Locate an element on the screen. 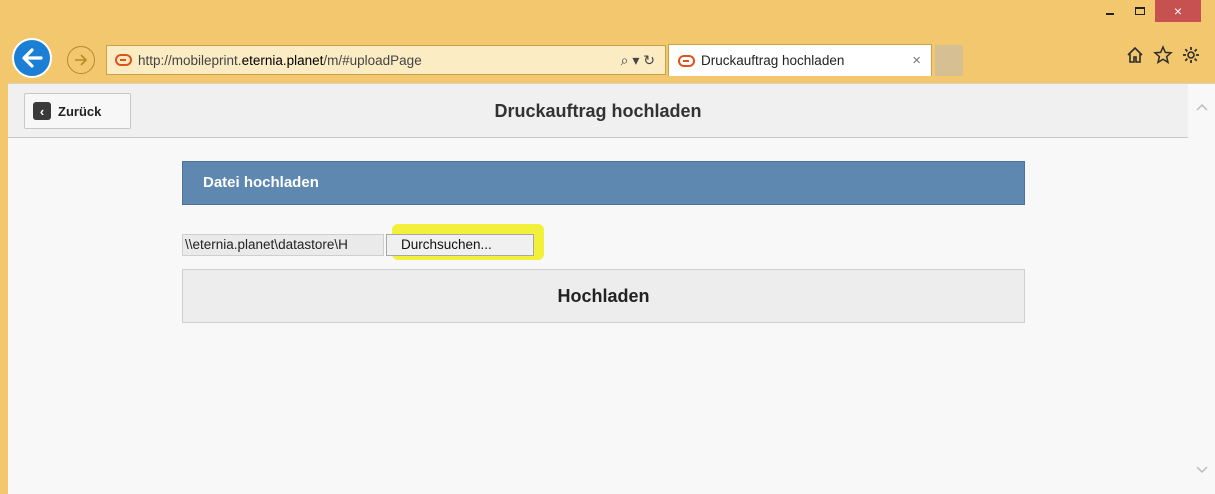 This screenshot has height=494, width=1215. site-favicon-icon is located at coordinates (123, 60).